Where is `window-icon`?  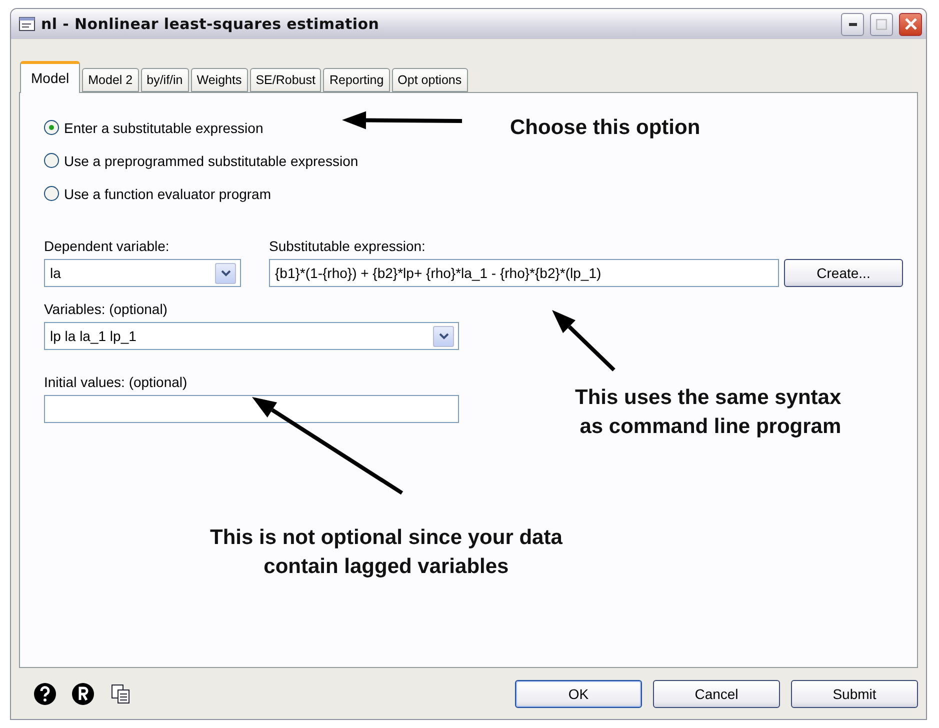
window-icon is located at coordinates (27, 24).